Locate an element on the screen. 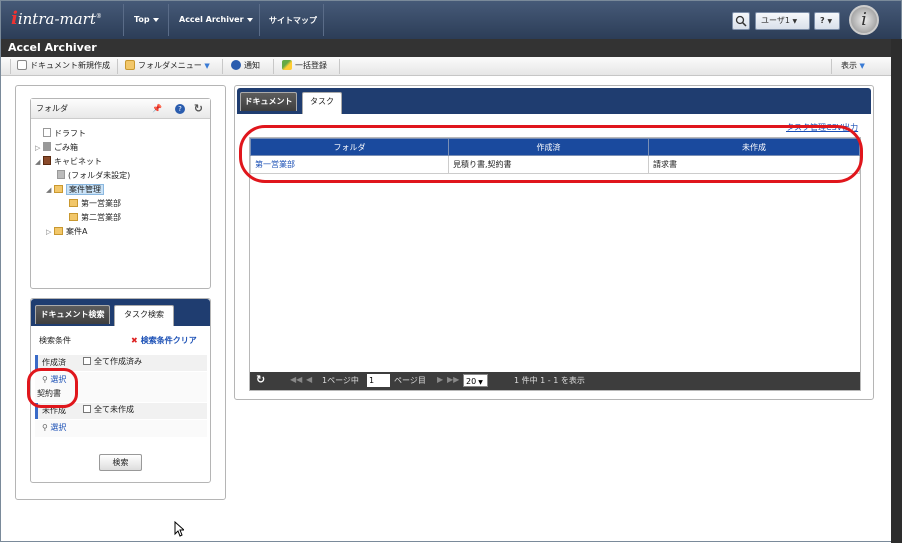 Image resolution: width=902 pixels, height=543 pixels. created-label: 作成済 is located at coordinates (54, 362).